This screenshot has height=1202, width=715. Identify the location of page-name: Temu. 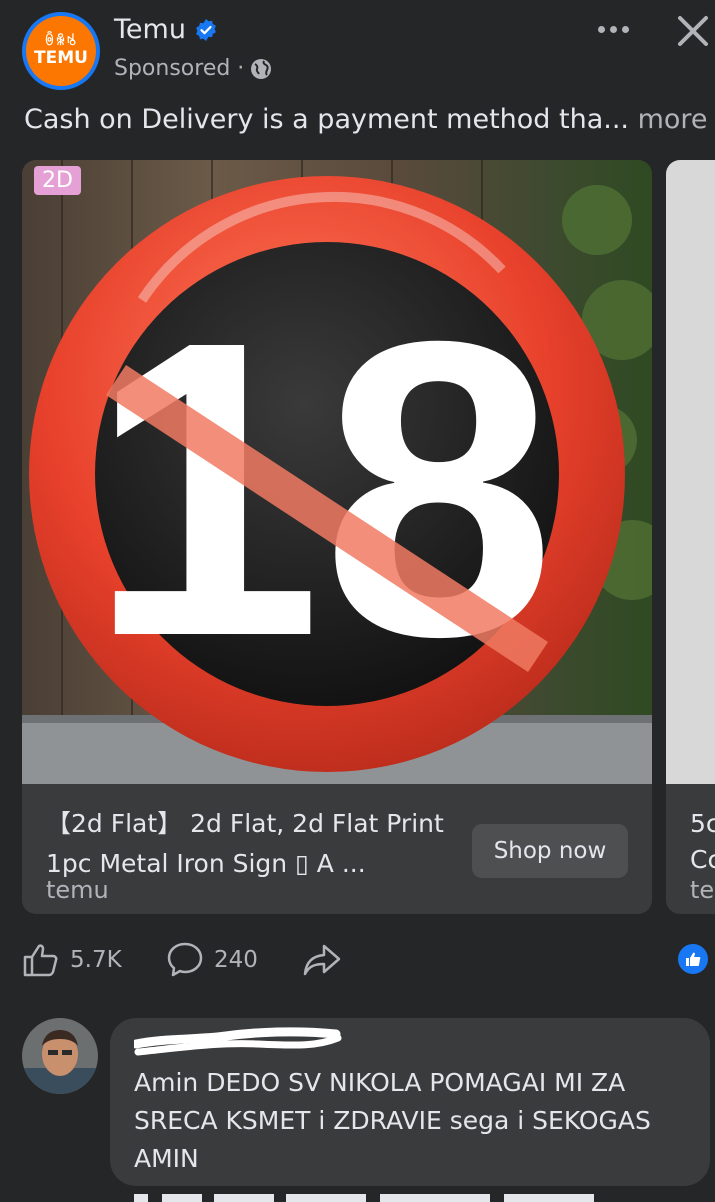
(150, 29).